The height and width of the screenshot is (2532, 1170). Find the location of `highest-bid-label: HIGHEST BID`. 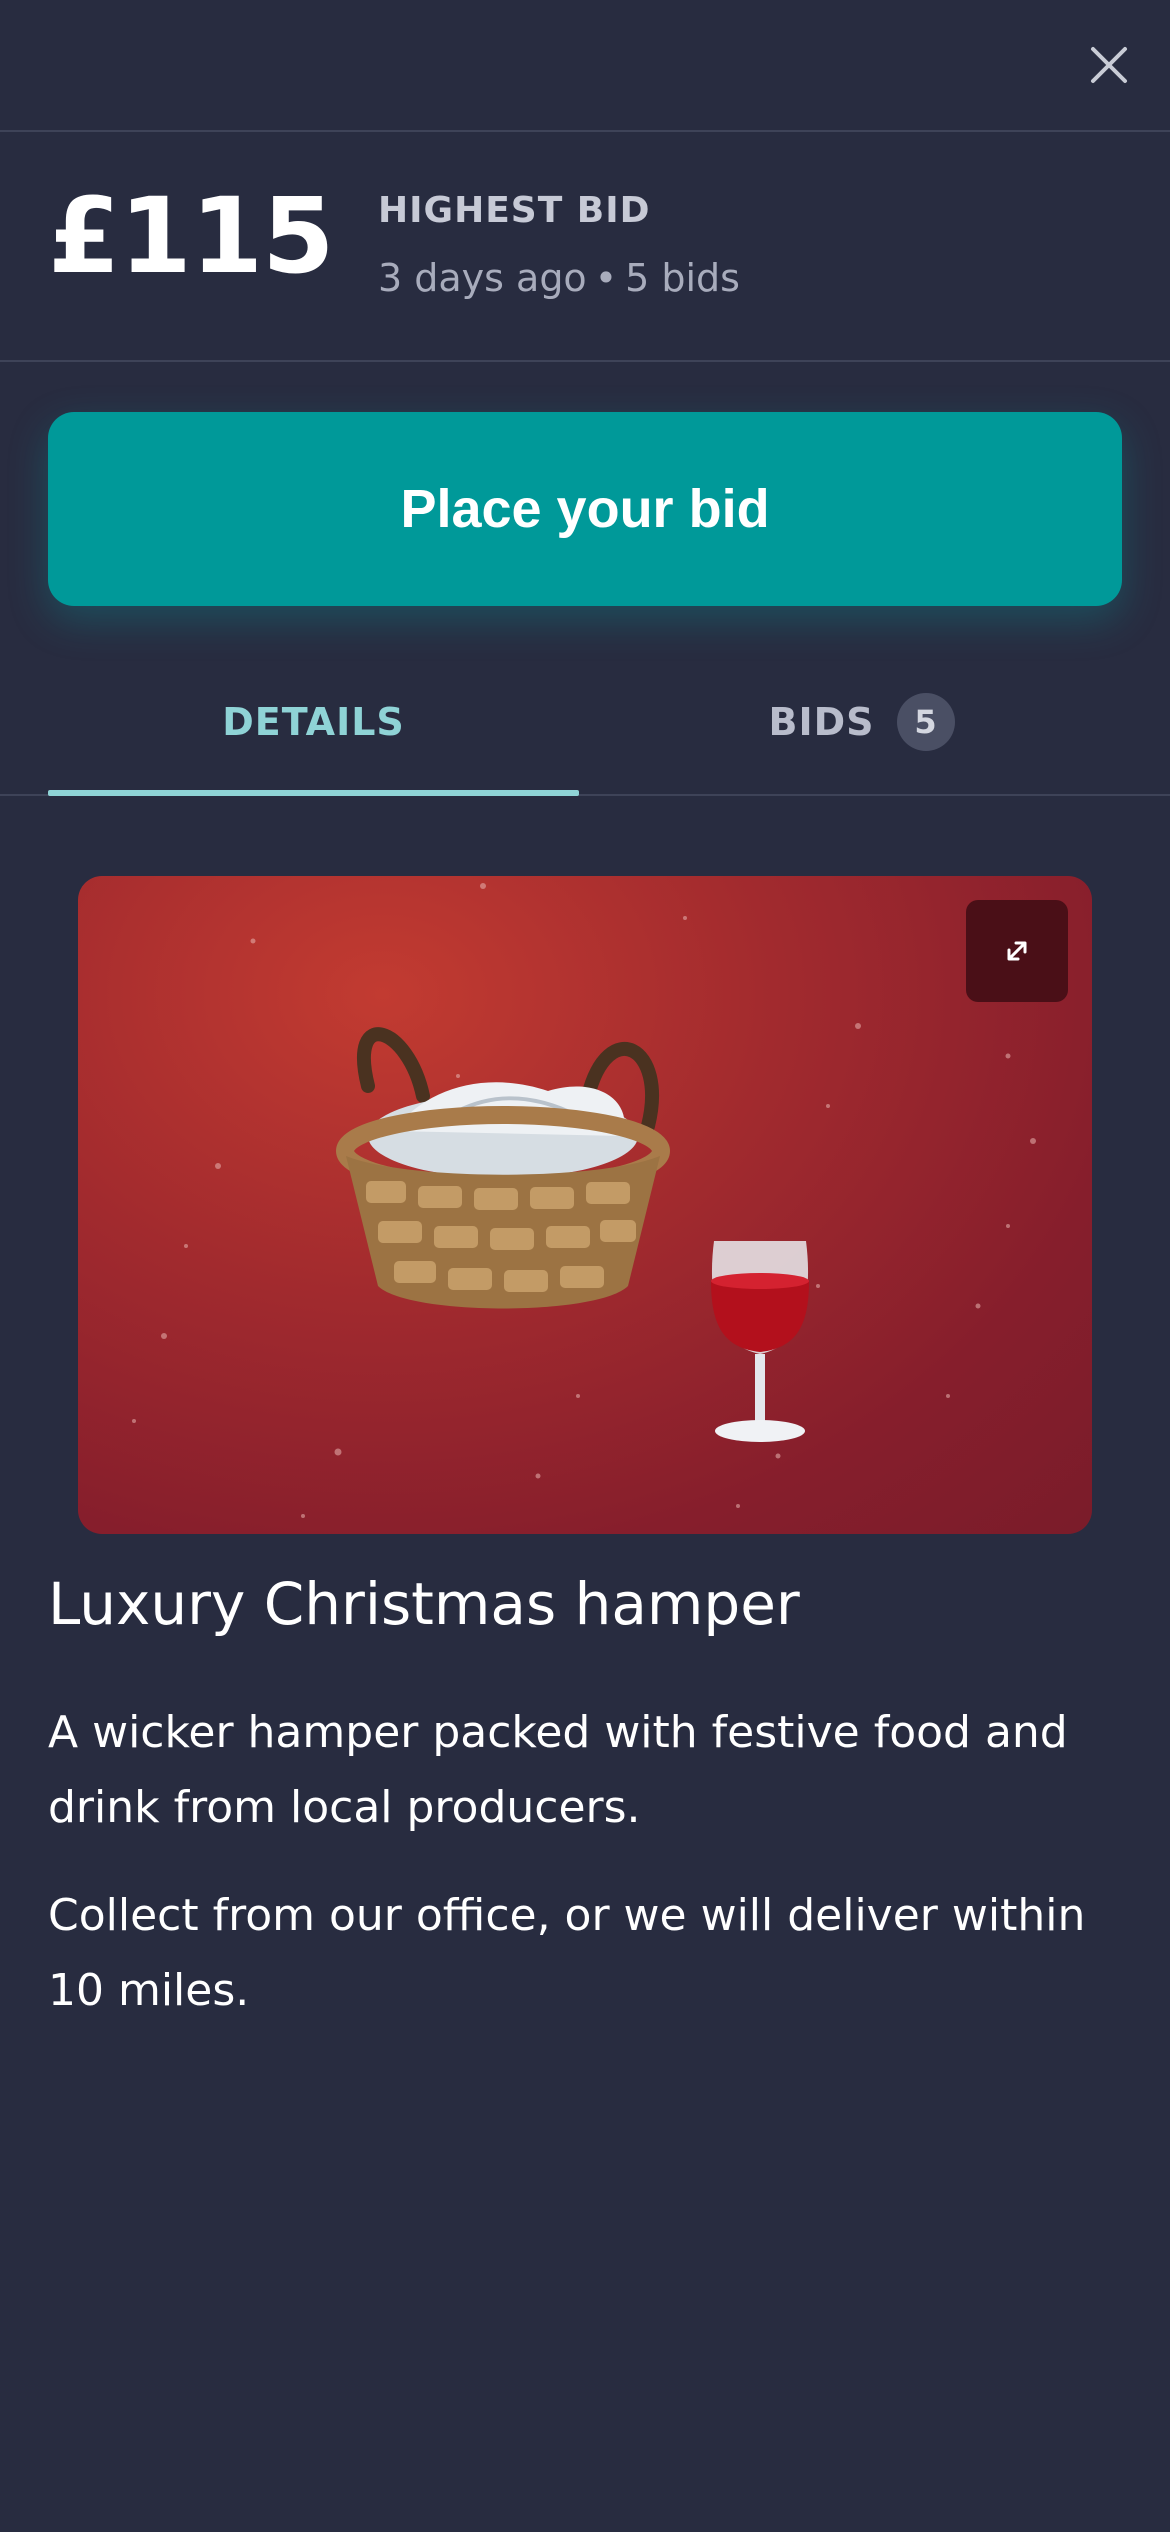

highest-bid-label: HIGHEST BID is located at coordinates (514, 210).